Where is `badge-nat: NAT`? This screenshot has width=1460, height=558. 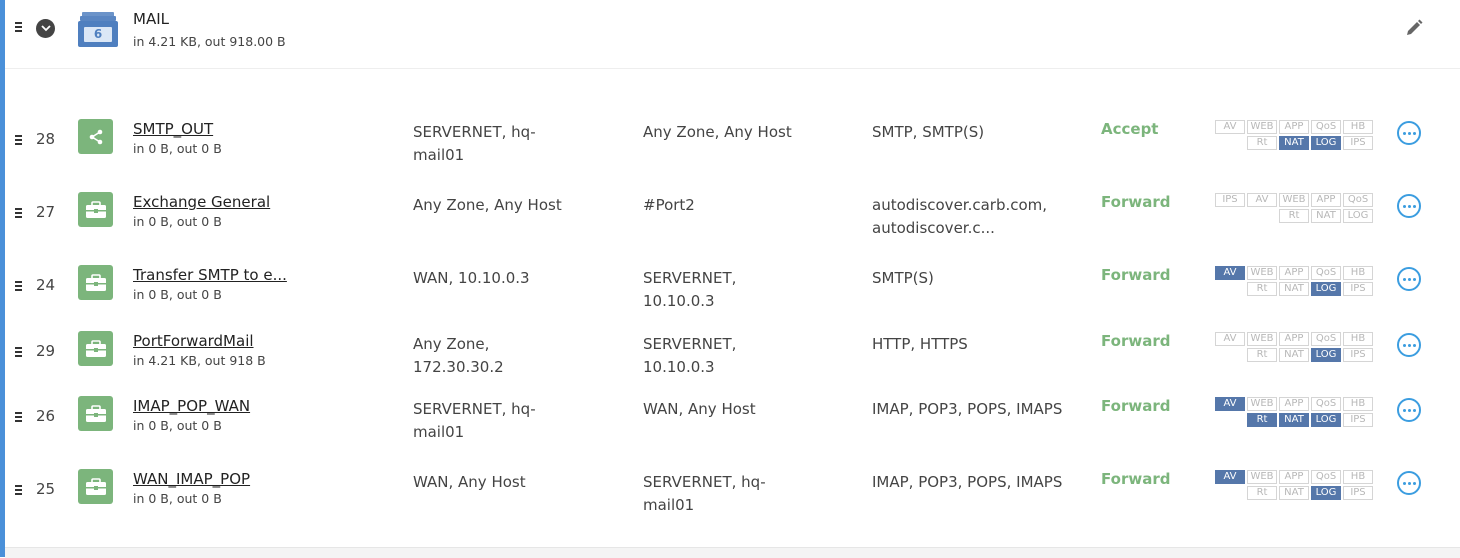 badge-nat: NAT is located at coordinates (1294, 493).